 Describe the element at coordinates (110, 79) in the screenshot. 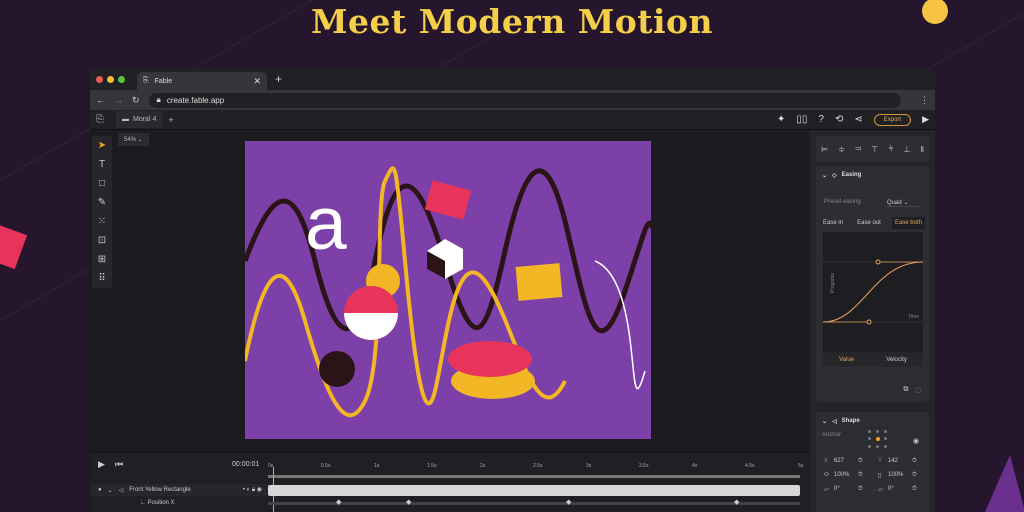

I see `minimize-window-button` at that location.